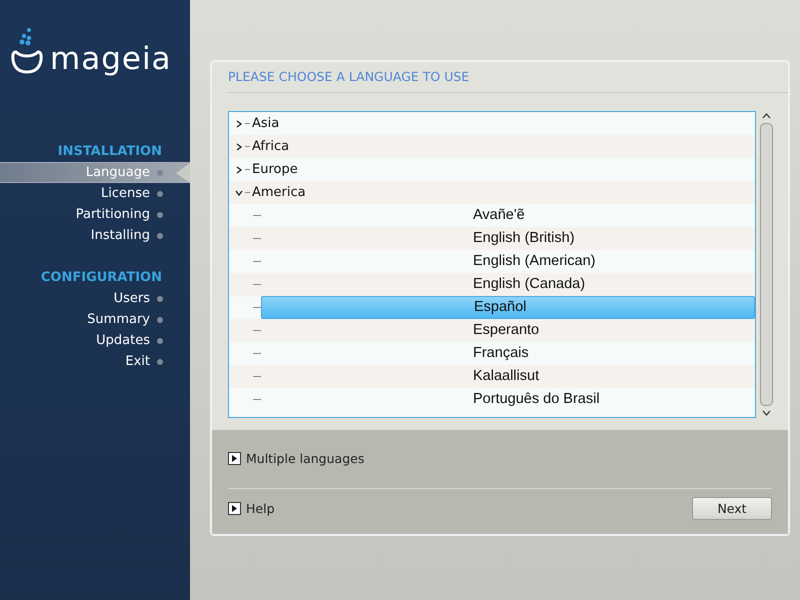 Image resolution: width=800 pixels, height=600 pixels. I want to click on pot-logo-icon, so click(27, 51).